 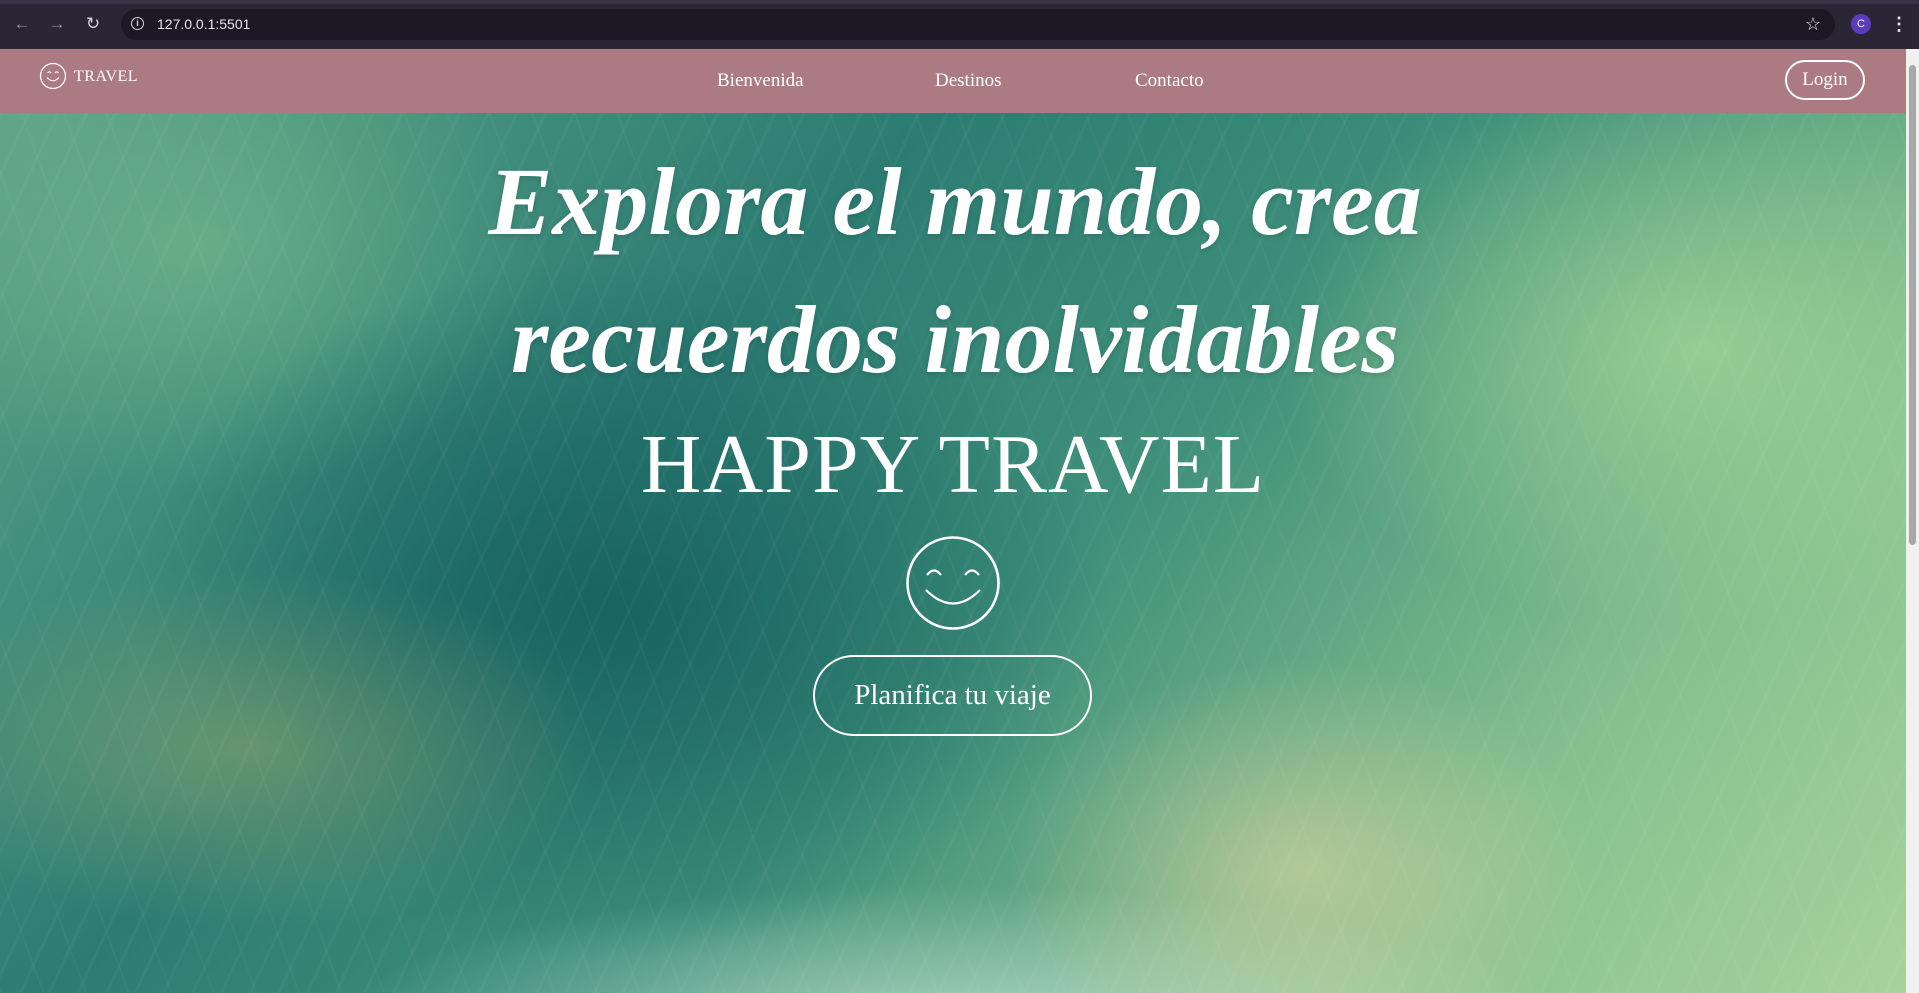 What do you see at coordinates (22, 24) in the screenshot?
I see `back-arrow-icon: ←` at bounding box center [22, 24].